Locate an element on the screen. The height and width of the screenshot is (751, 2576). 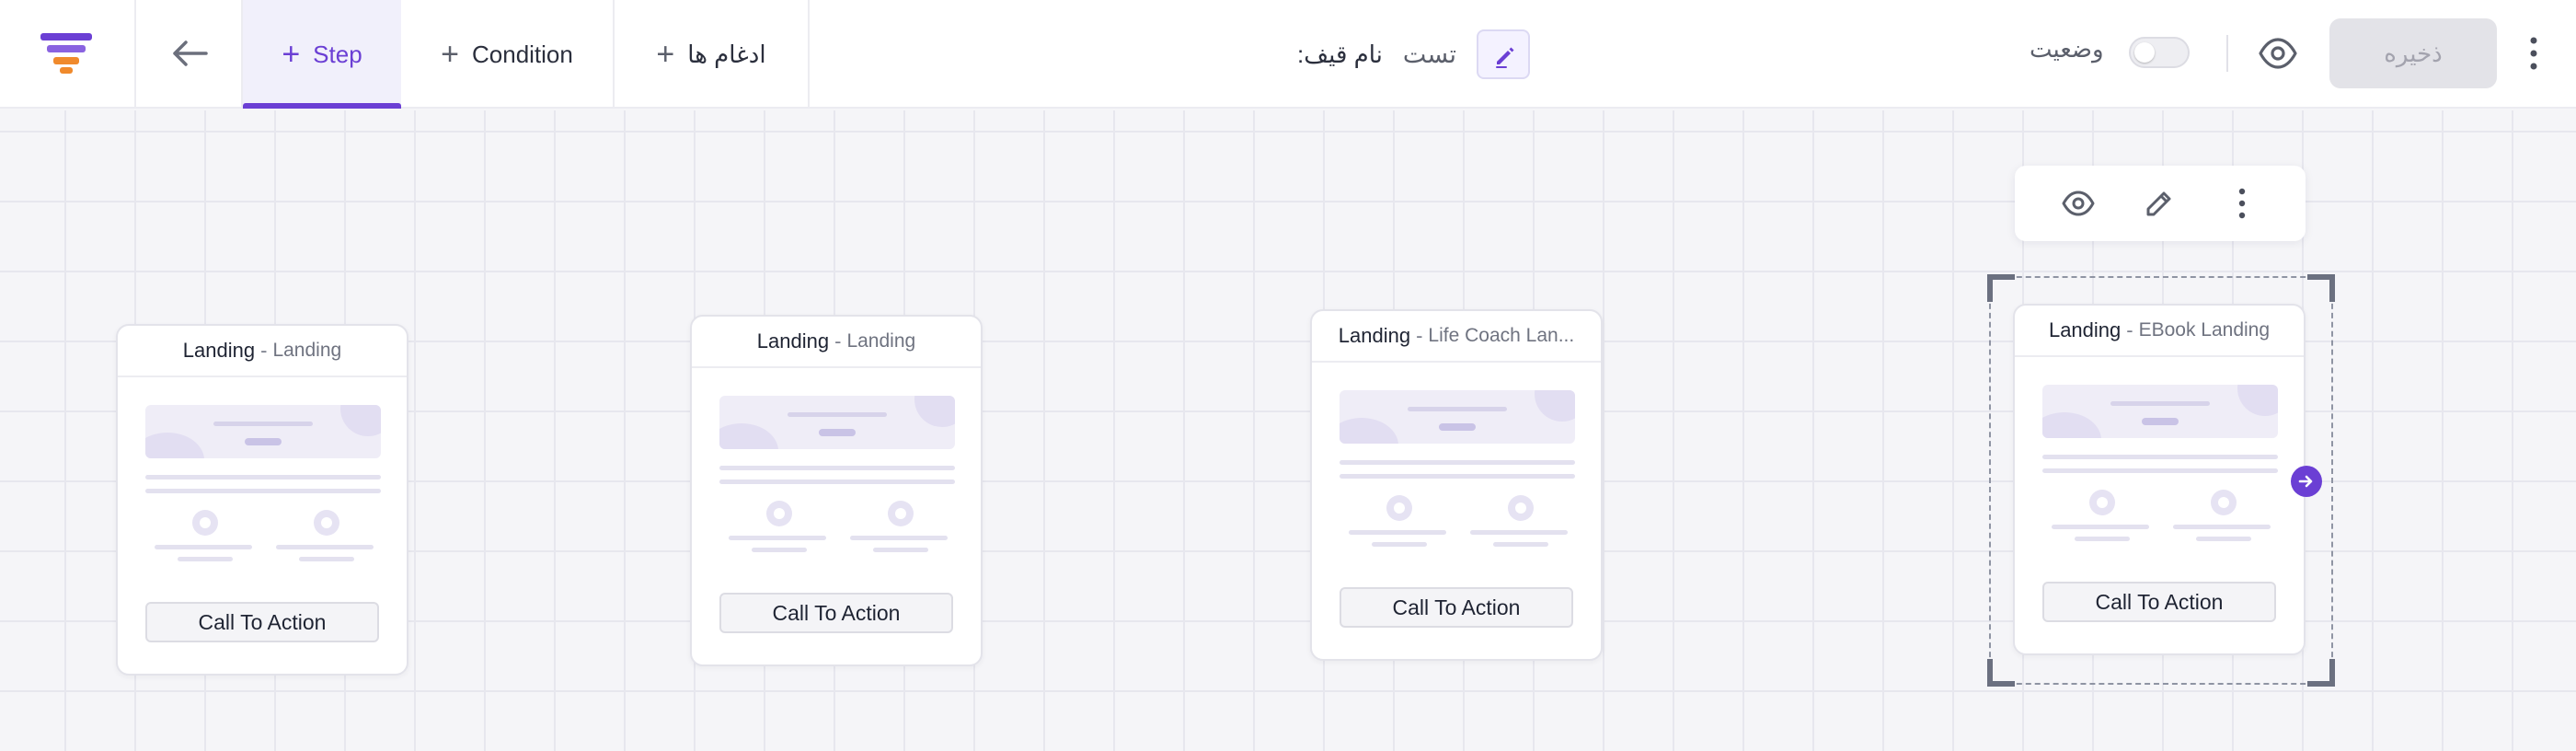
funnel-name-label: :نام قیف is located at coordinates (1340, 54).